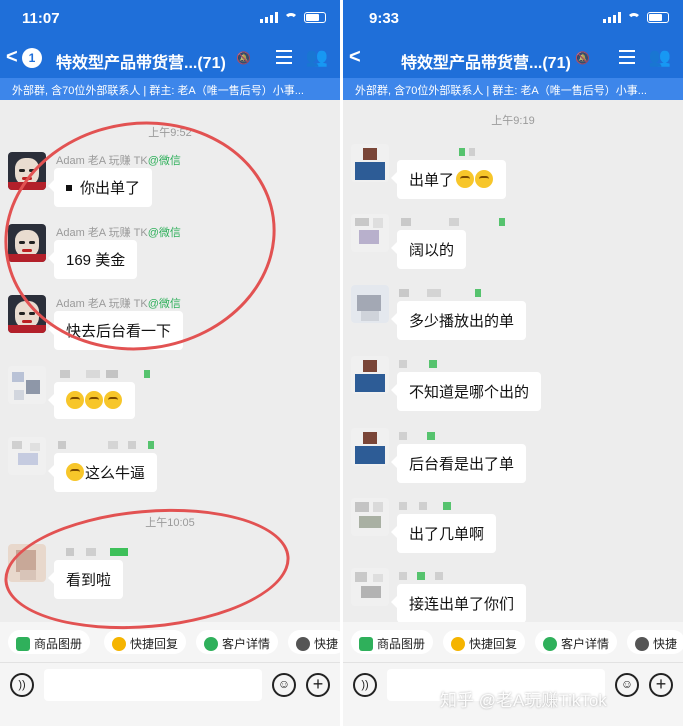 The image size is (683, 726). What do you see at coordinates (92, 259) in the screenshot?
I see `message-bubble: 169 美金` at bounding box center [92, 259].